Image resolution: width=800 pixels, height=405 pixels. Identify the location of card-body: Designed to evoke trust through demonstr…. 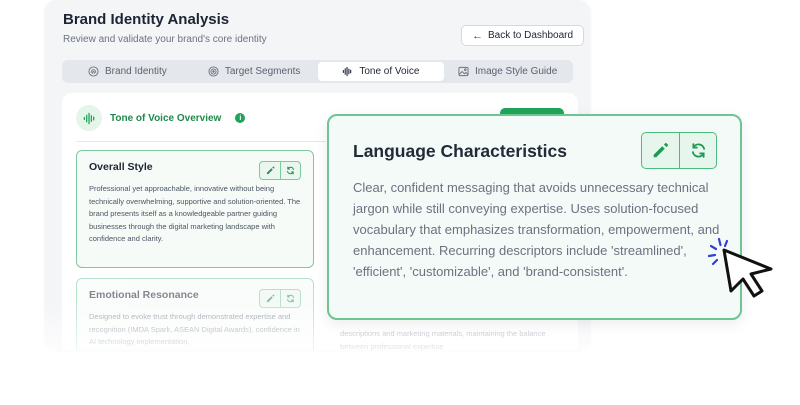
(194, 329).